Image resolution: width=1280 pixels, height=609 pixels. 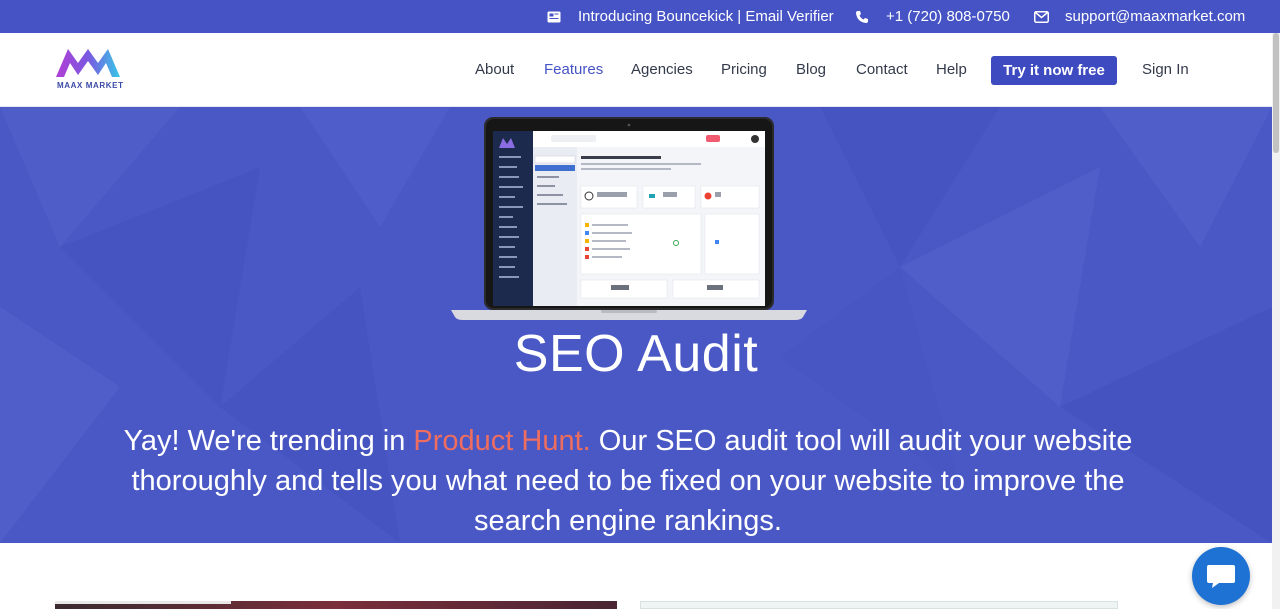 What do you see at coordinates (90, 85) in the screenshot?
I see `brand-name: MAAX MARKET` at bounding box center [90, 85].